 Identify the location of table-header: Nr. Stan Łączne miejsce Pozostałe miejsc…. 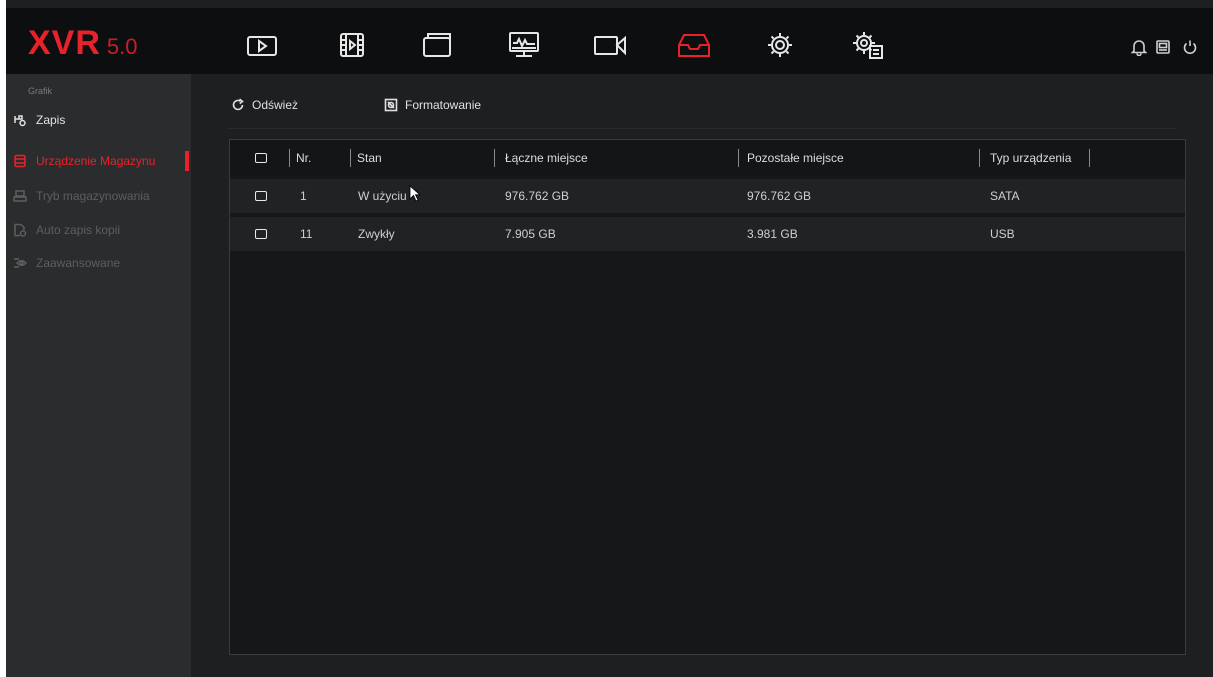
(707, 158).